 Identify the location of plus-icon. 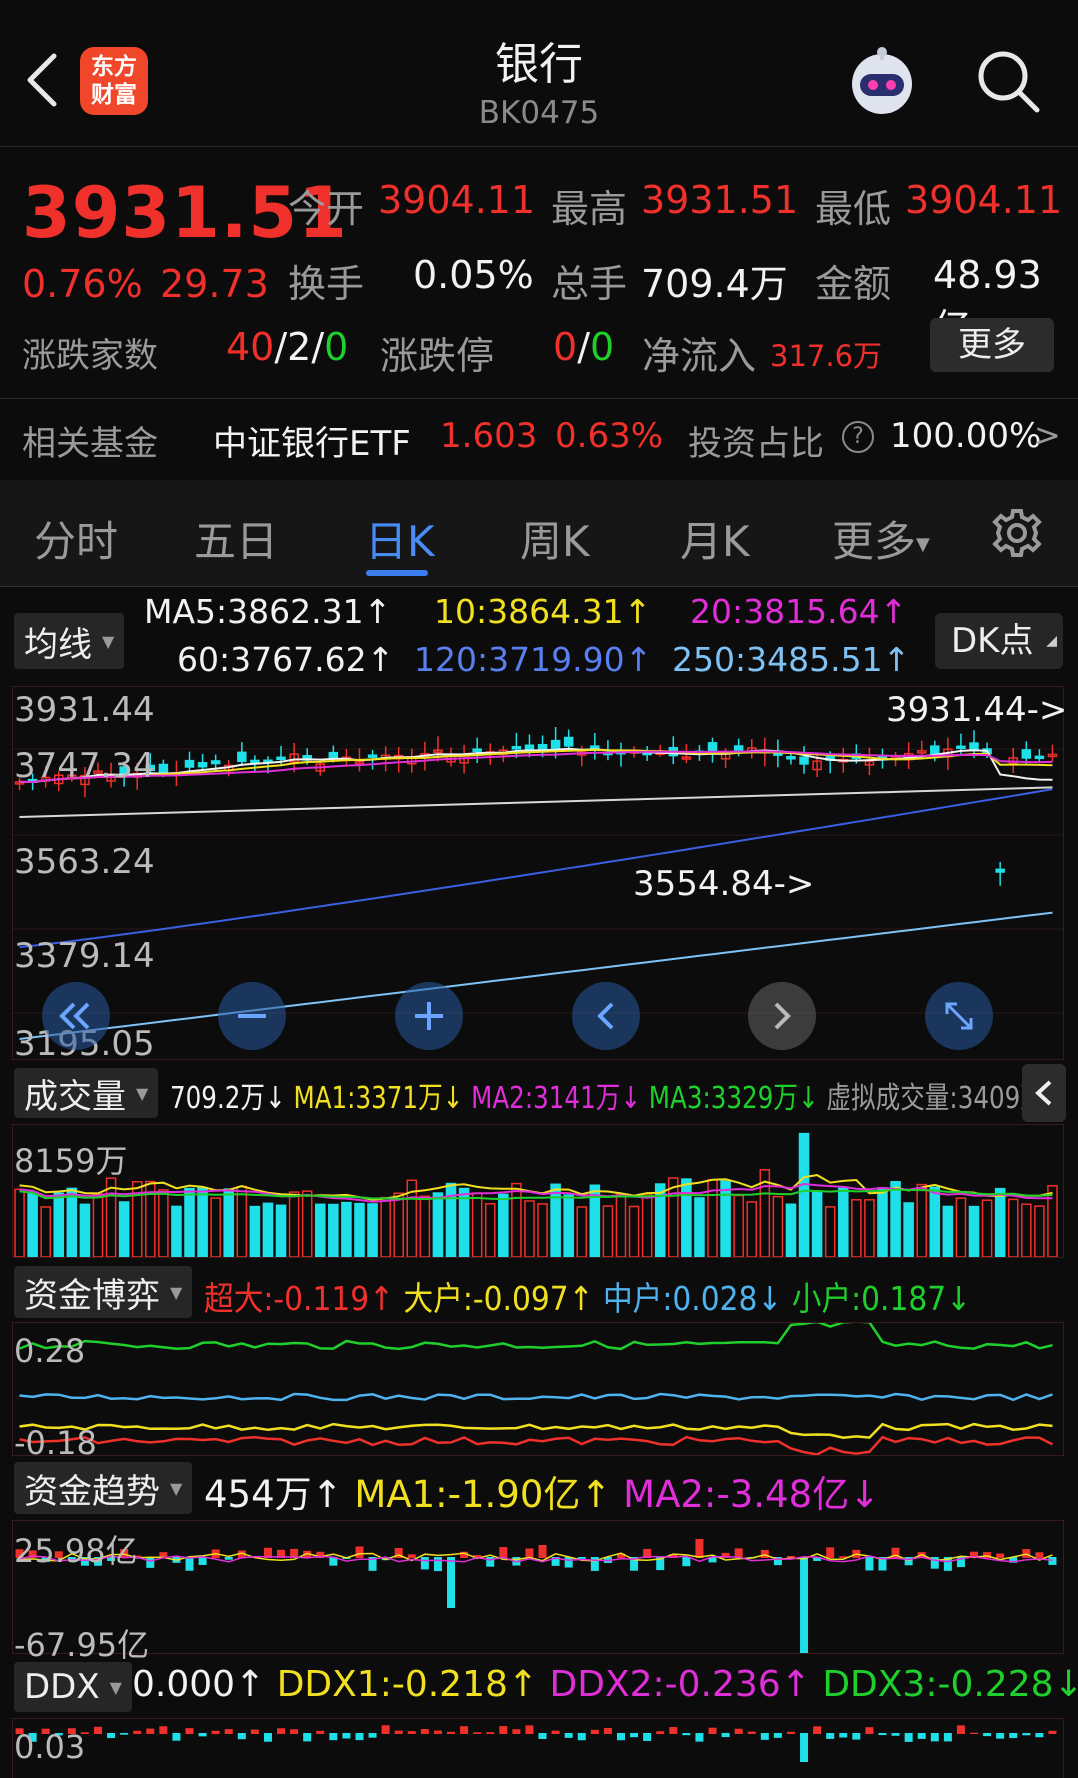
(429, 1016).